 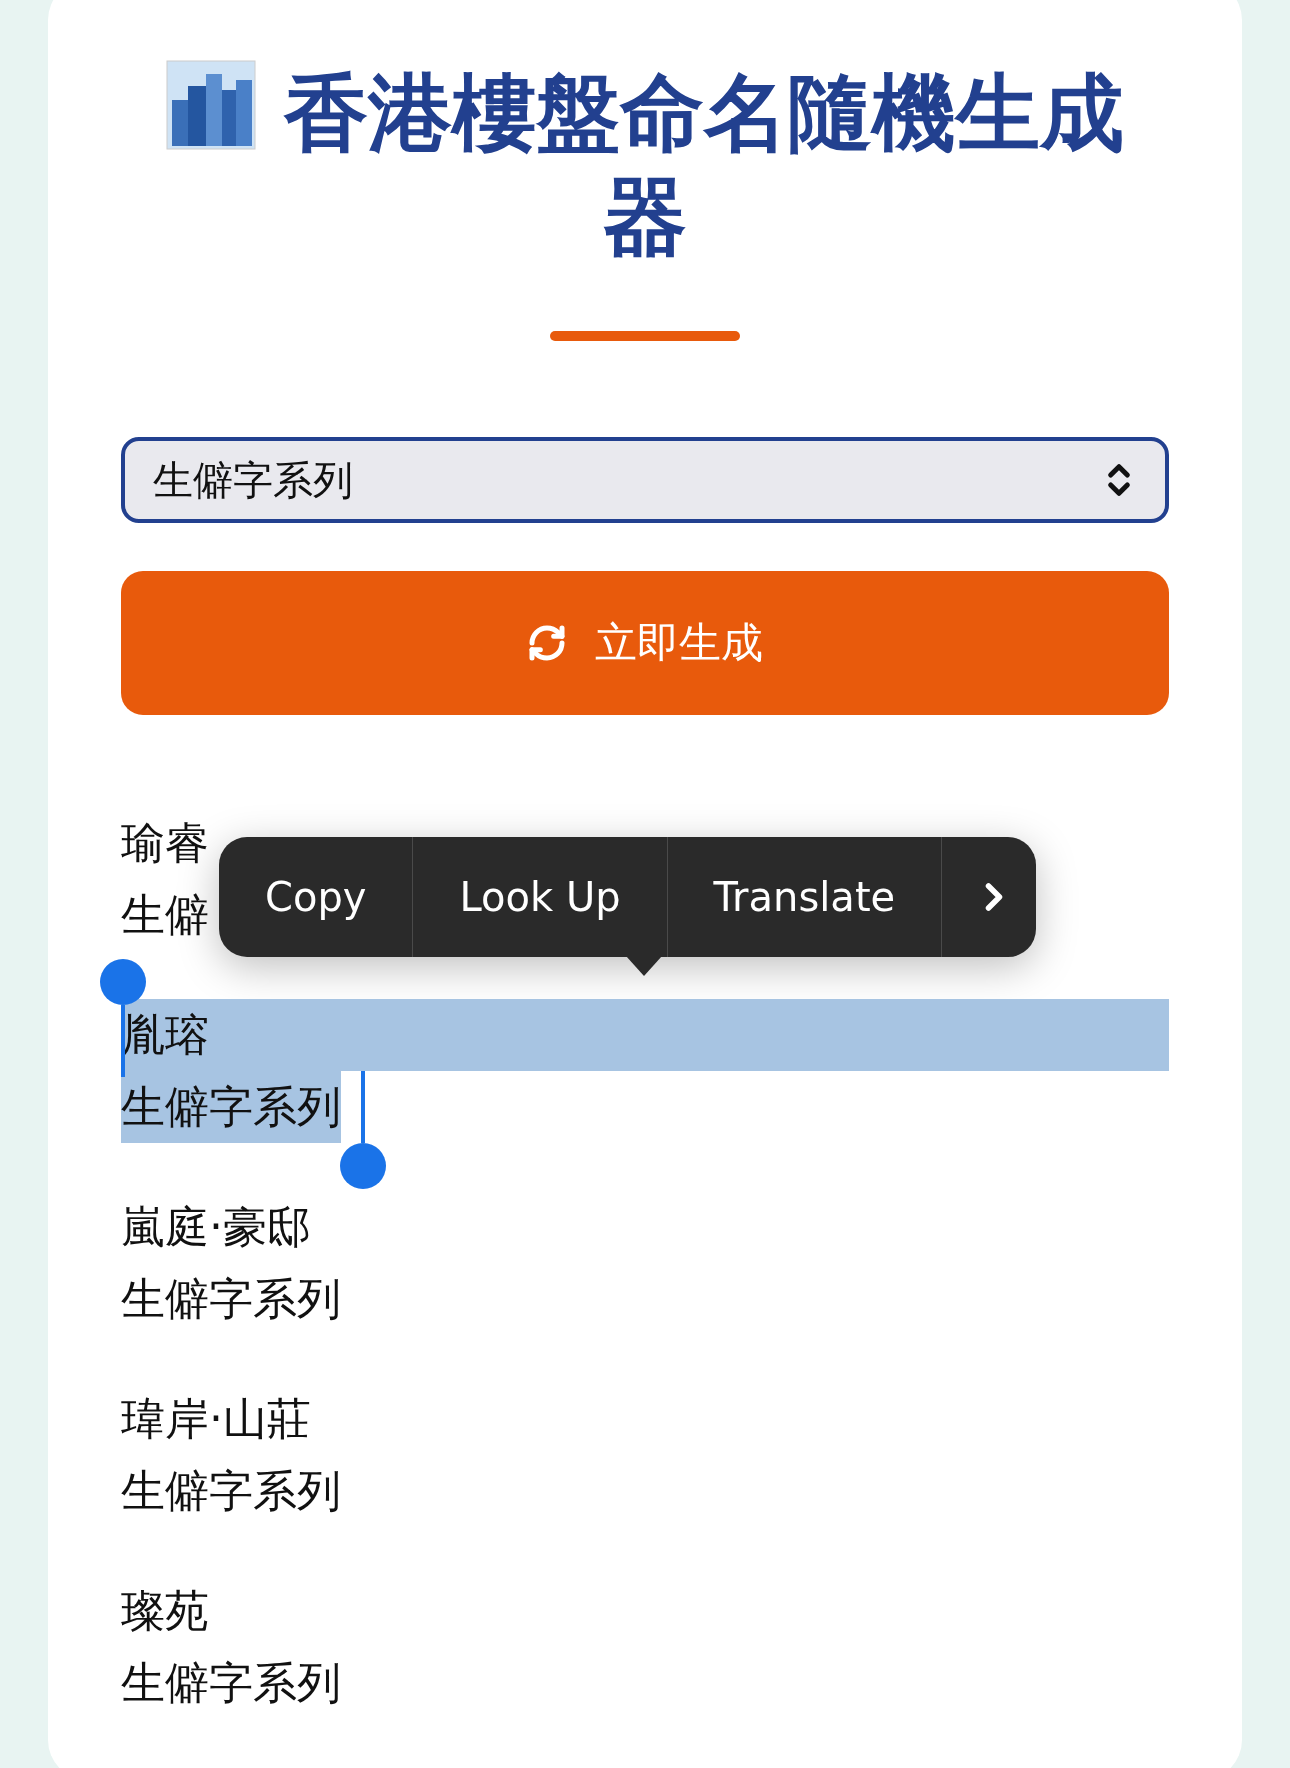 What do you see at coordinates (165, 843) in the screenshot?
I see `result-name: 瑜睿` at bounding box center [165, 843].